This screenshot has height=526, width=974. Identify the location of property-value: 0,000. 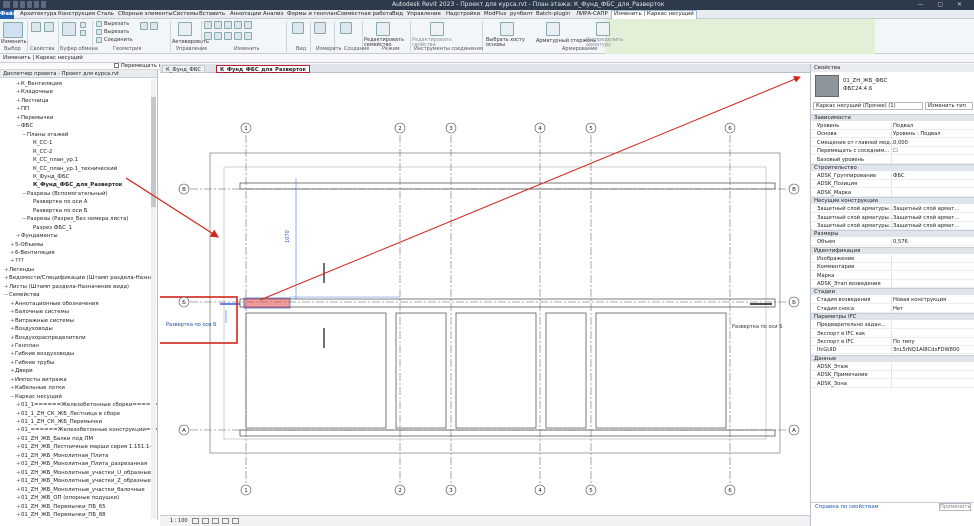
(933, 143).